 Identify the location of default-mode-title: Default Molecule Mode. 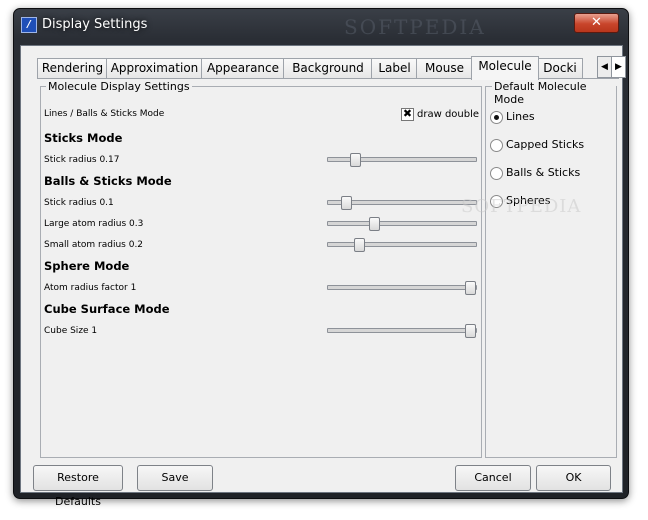
(554, 93).